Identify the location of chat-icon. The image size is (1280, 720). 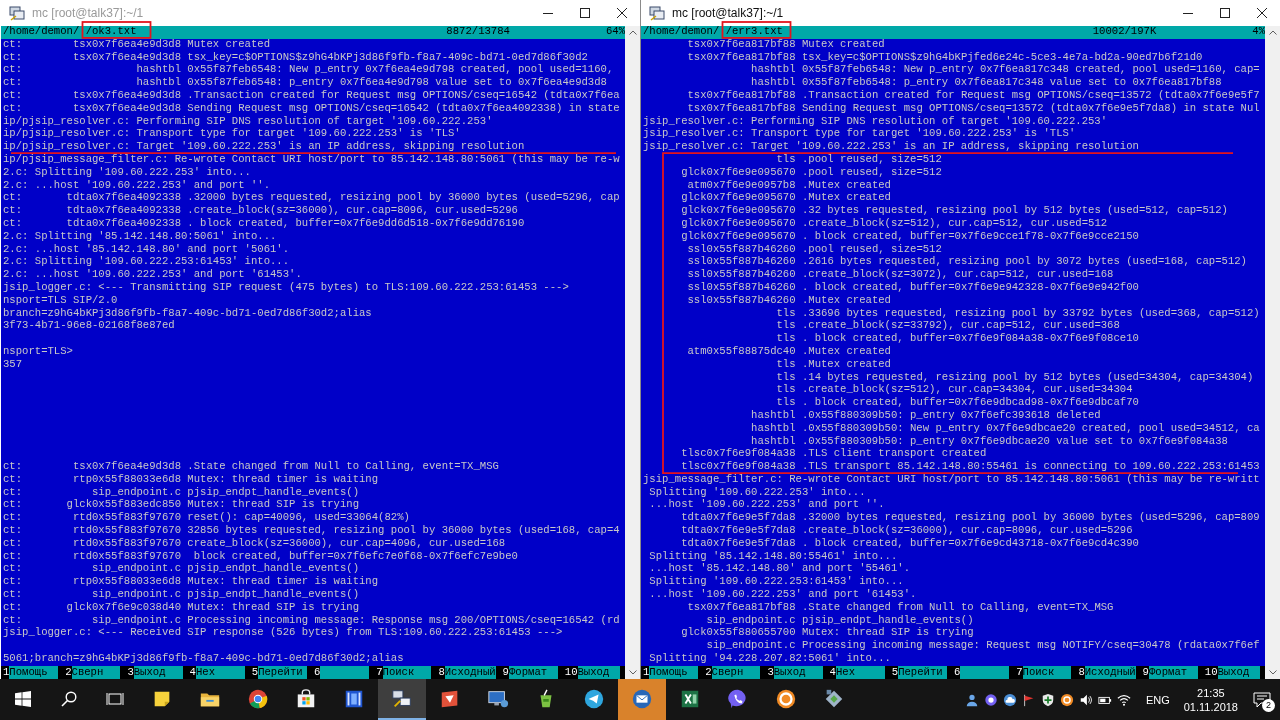
(990, 699).